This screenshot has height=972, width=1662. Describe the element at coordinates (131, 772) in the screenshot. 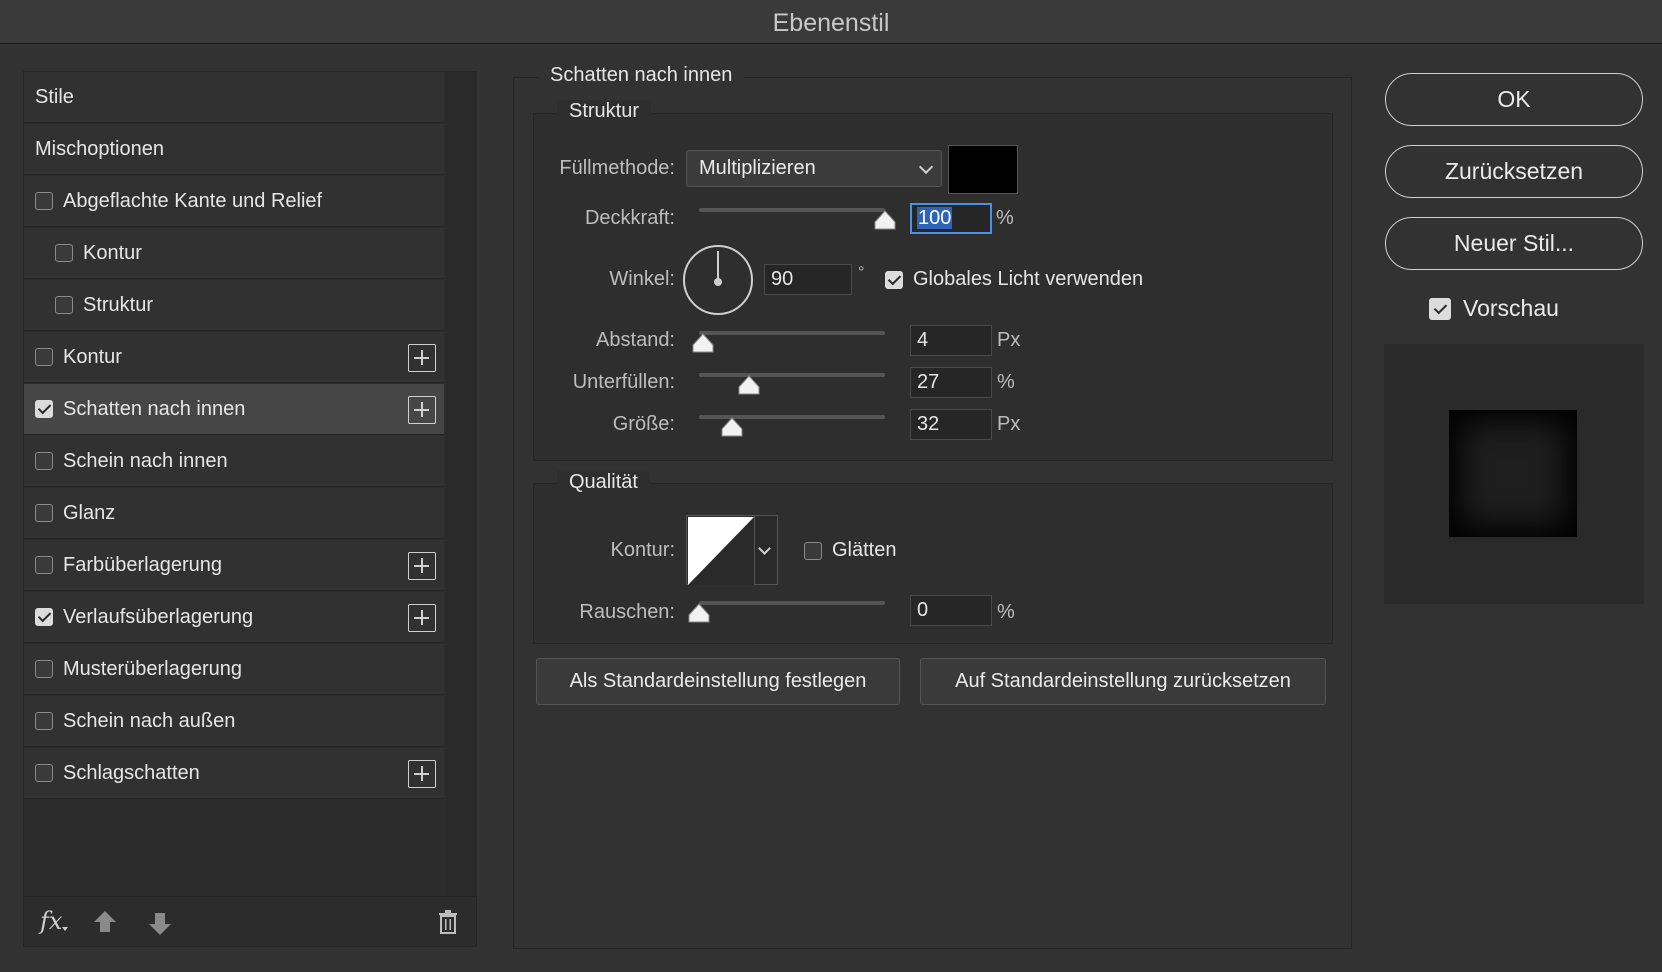

I see `style-item-label: Schlagschatten` at that location.